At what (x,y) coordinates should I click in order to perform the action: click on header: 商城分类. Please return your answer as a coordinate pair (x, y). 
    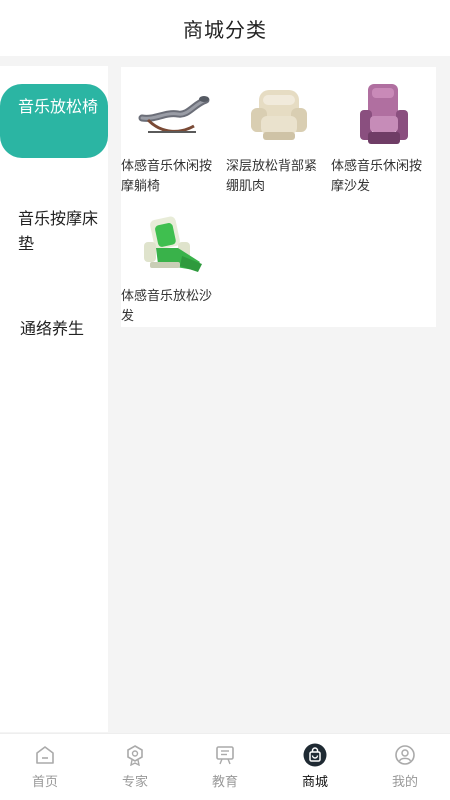
    Looking at the image, I should click on (225, 28).